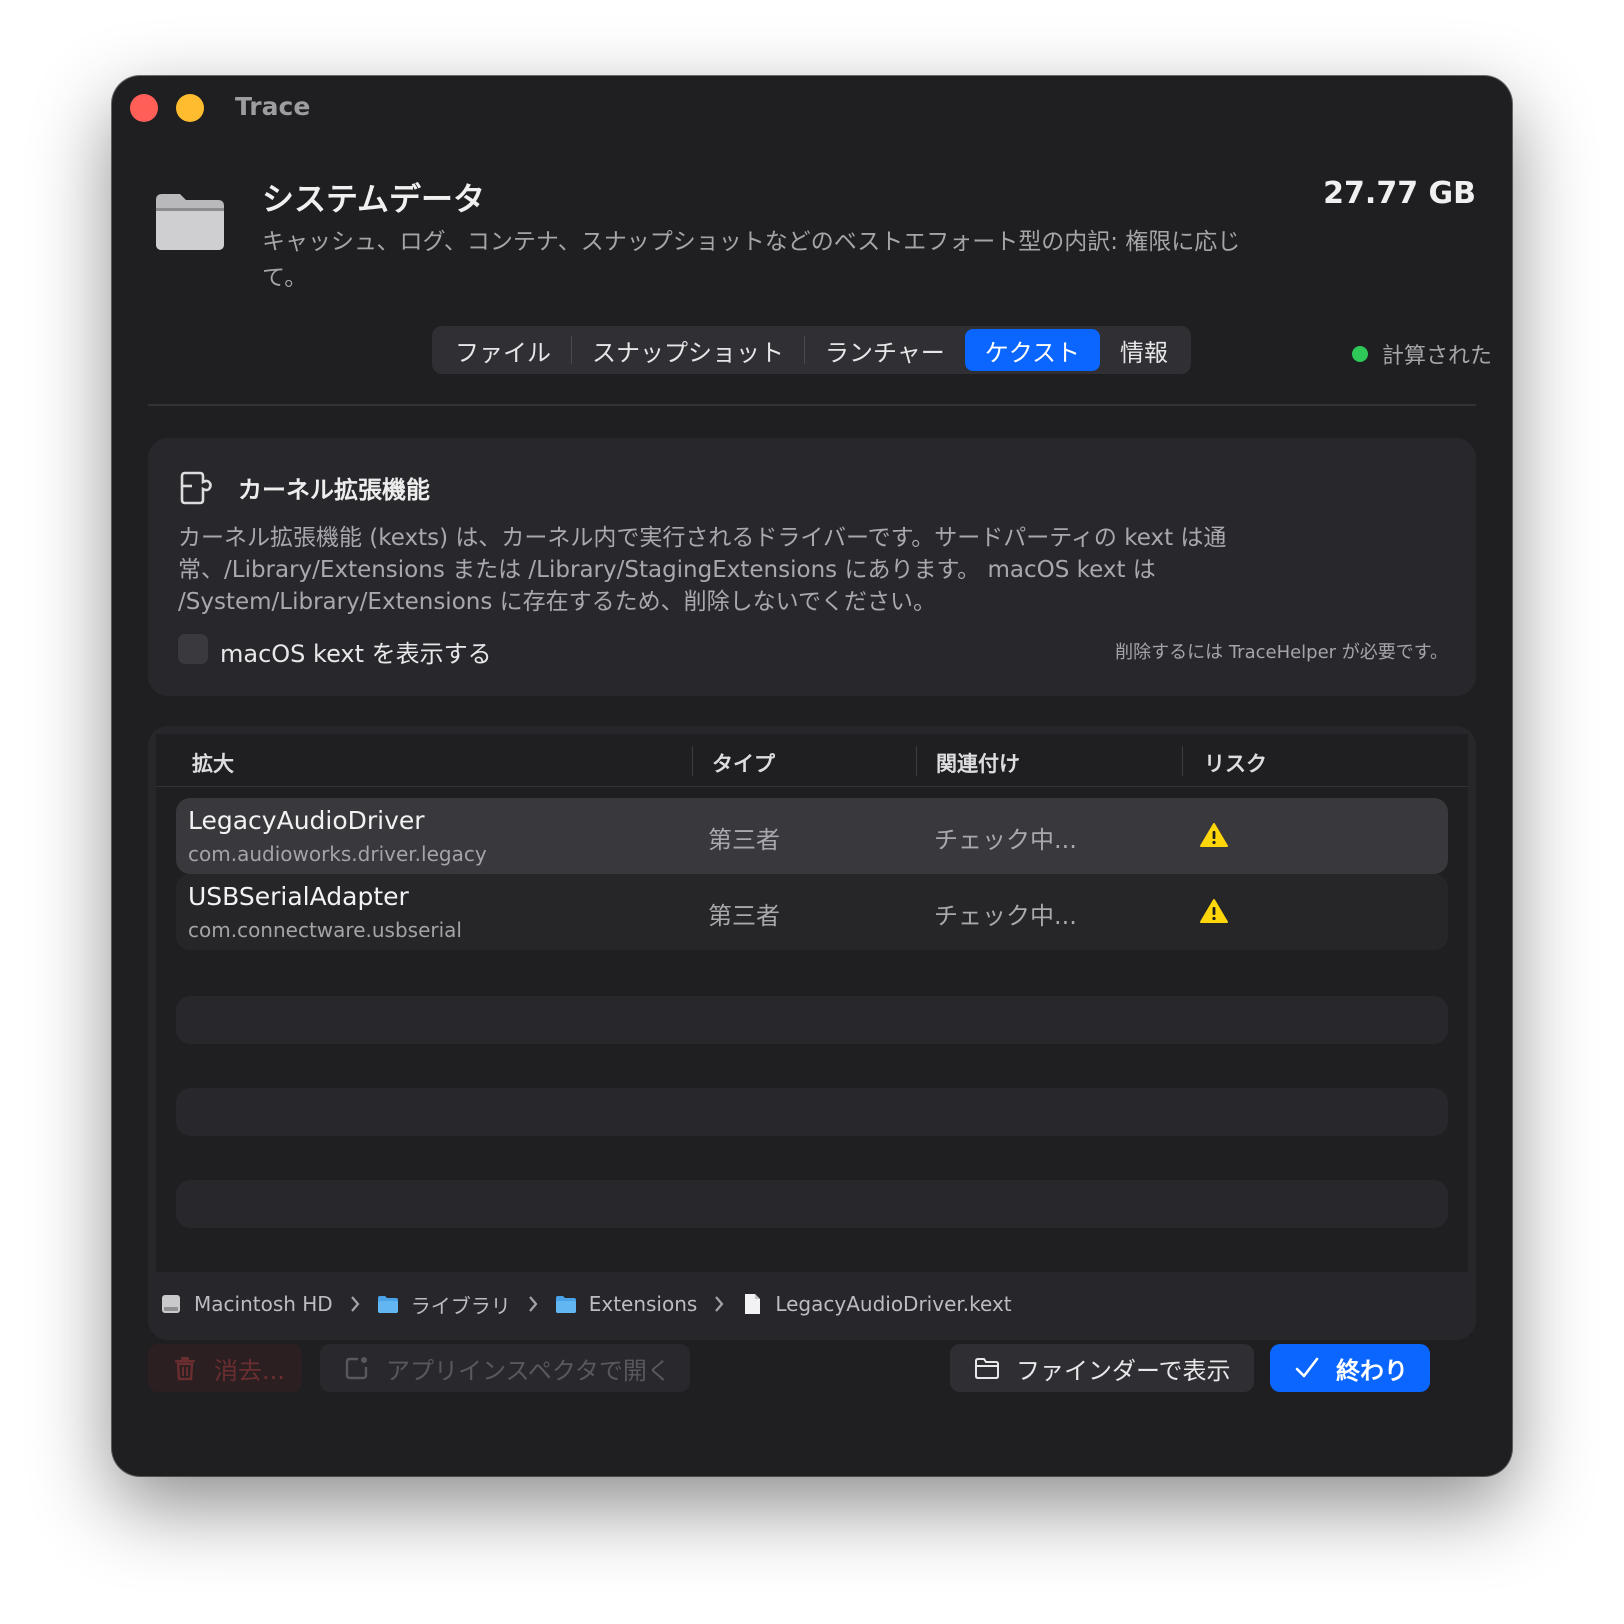 The image size is (1624, 1624). I want to click on path-label: Extensions, so click(643, 1304).